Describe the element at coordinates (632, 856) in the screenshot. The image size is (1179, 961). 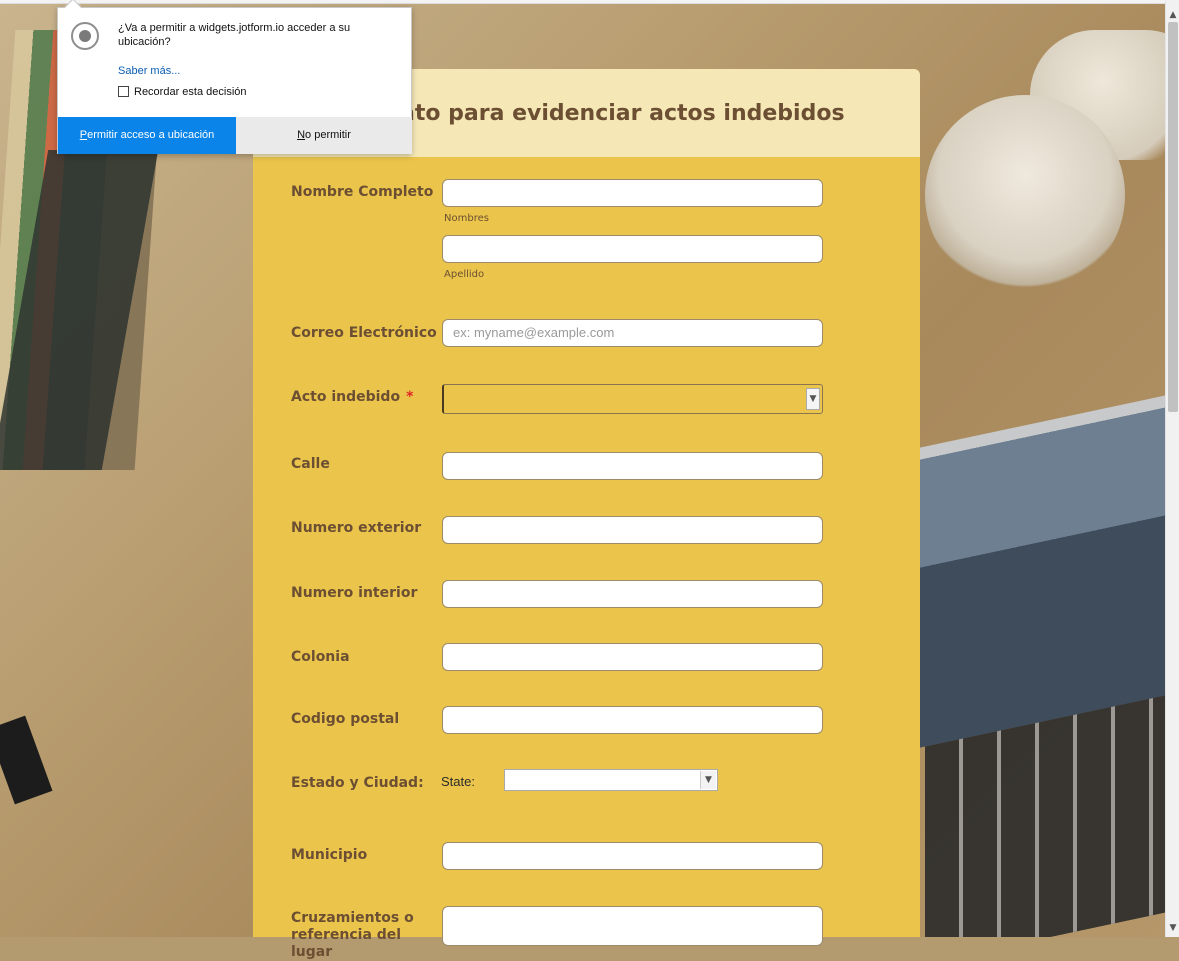
I see `municipio-input` at that location.